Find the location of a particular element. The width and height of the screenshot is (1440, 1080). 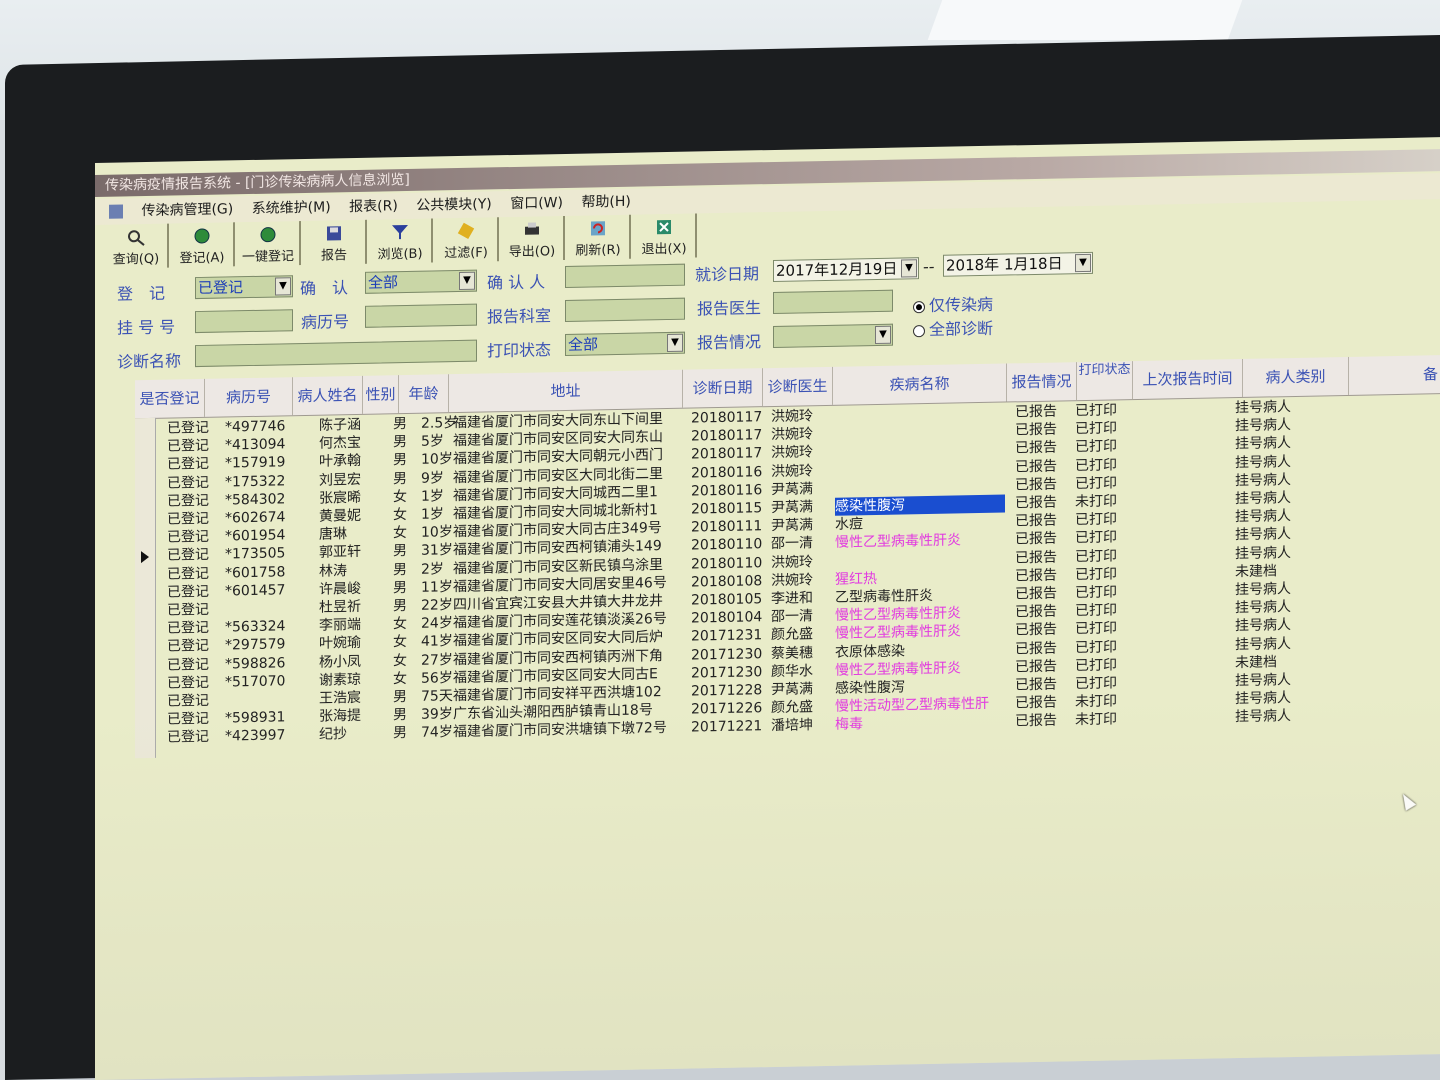

confirmer-input is located at coordinates (625, 275).